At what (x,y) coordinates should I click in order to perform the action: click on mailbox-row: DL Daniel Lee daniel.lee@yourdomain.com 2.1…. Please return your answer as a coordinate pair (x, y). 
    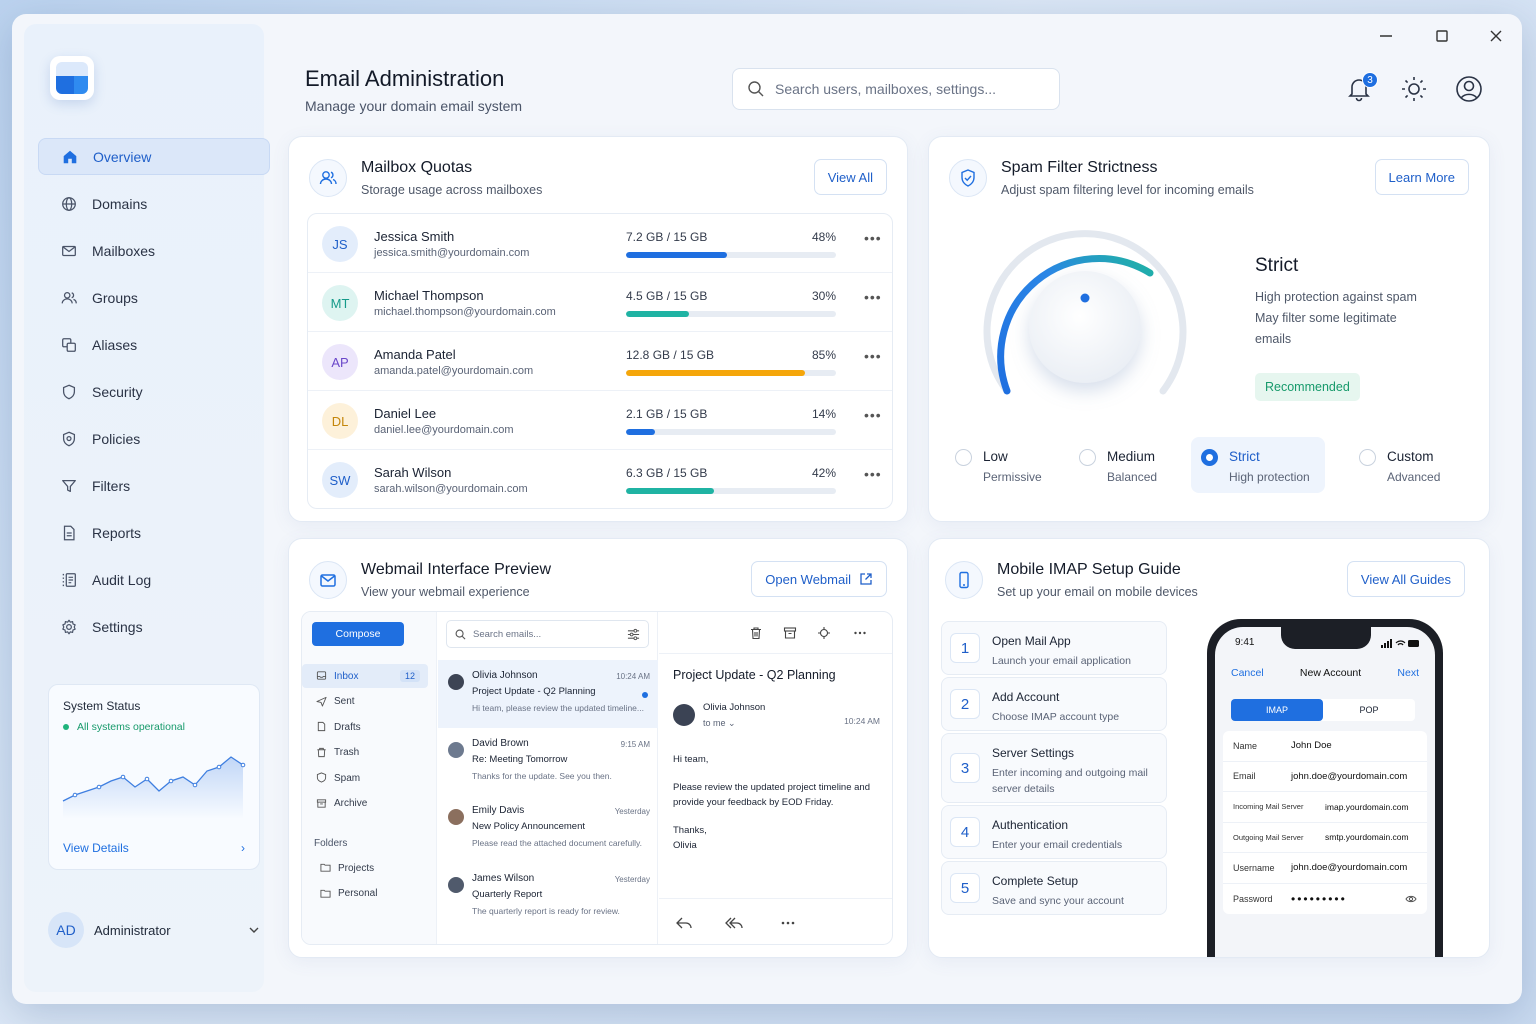
    Looking at the image, I should click on (600, 420).